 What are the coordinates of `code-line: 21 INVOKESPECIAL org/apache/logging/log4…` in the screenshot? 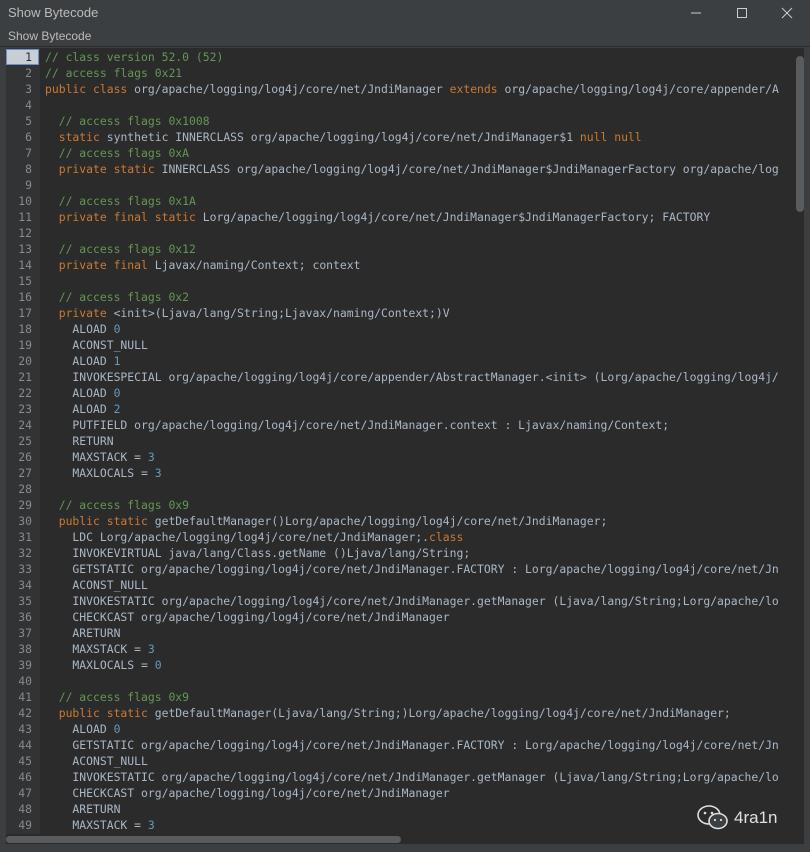 It's located at (405, 377).